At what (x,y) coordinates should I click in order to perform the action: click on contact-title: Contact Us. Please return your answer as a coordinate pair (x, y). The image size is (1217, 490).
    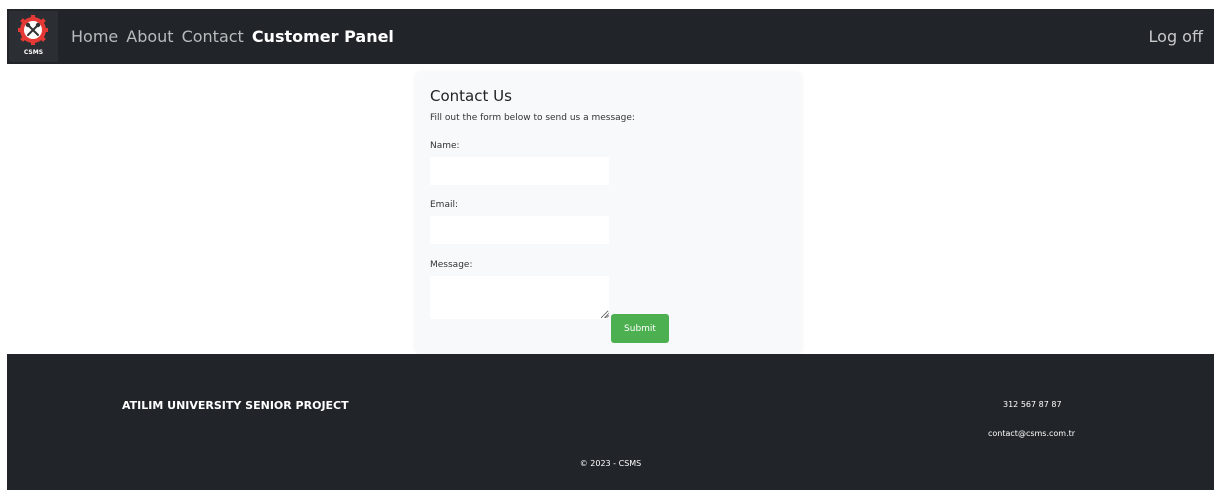
    Looking at the image, I should click on (471, 96).